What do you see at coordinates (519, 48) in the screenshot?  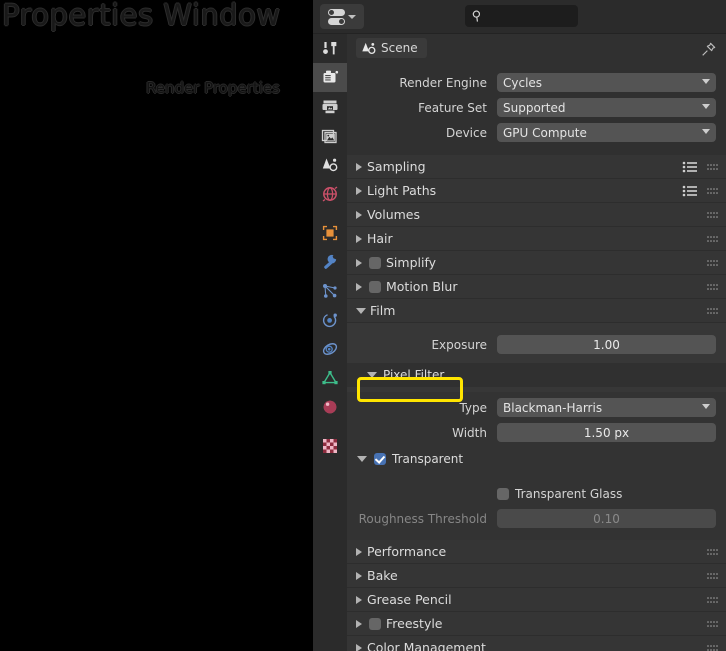 I see `breadcrumb-row: Scene` at bounding box center [519, 48].